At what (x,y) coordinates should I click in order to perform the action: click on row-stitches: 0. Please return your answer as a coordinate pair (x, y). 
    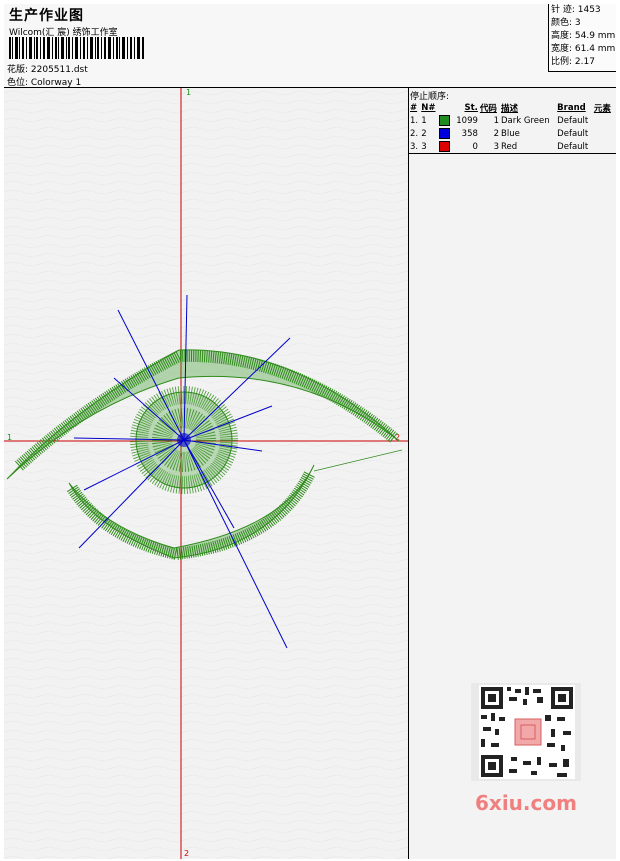
    Looking at the image, I should click on (475, 146).